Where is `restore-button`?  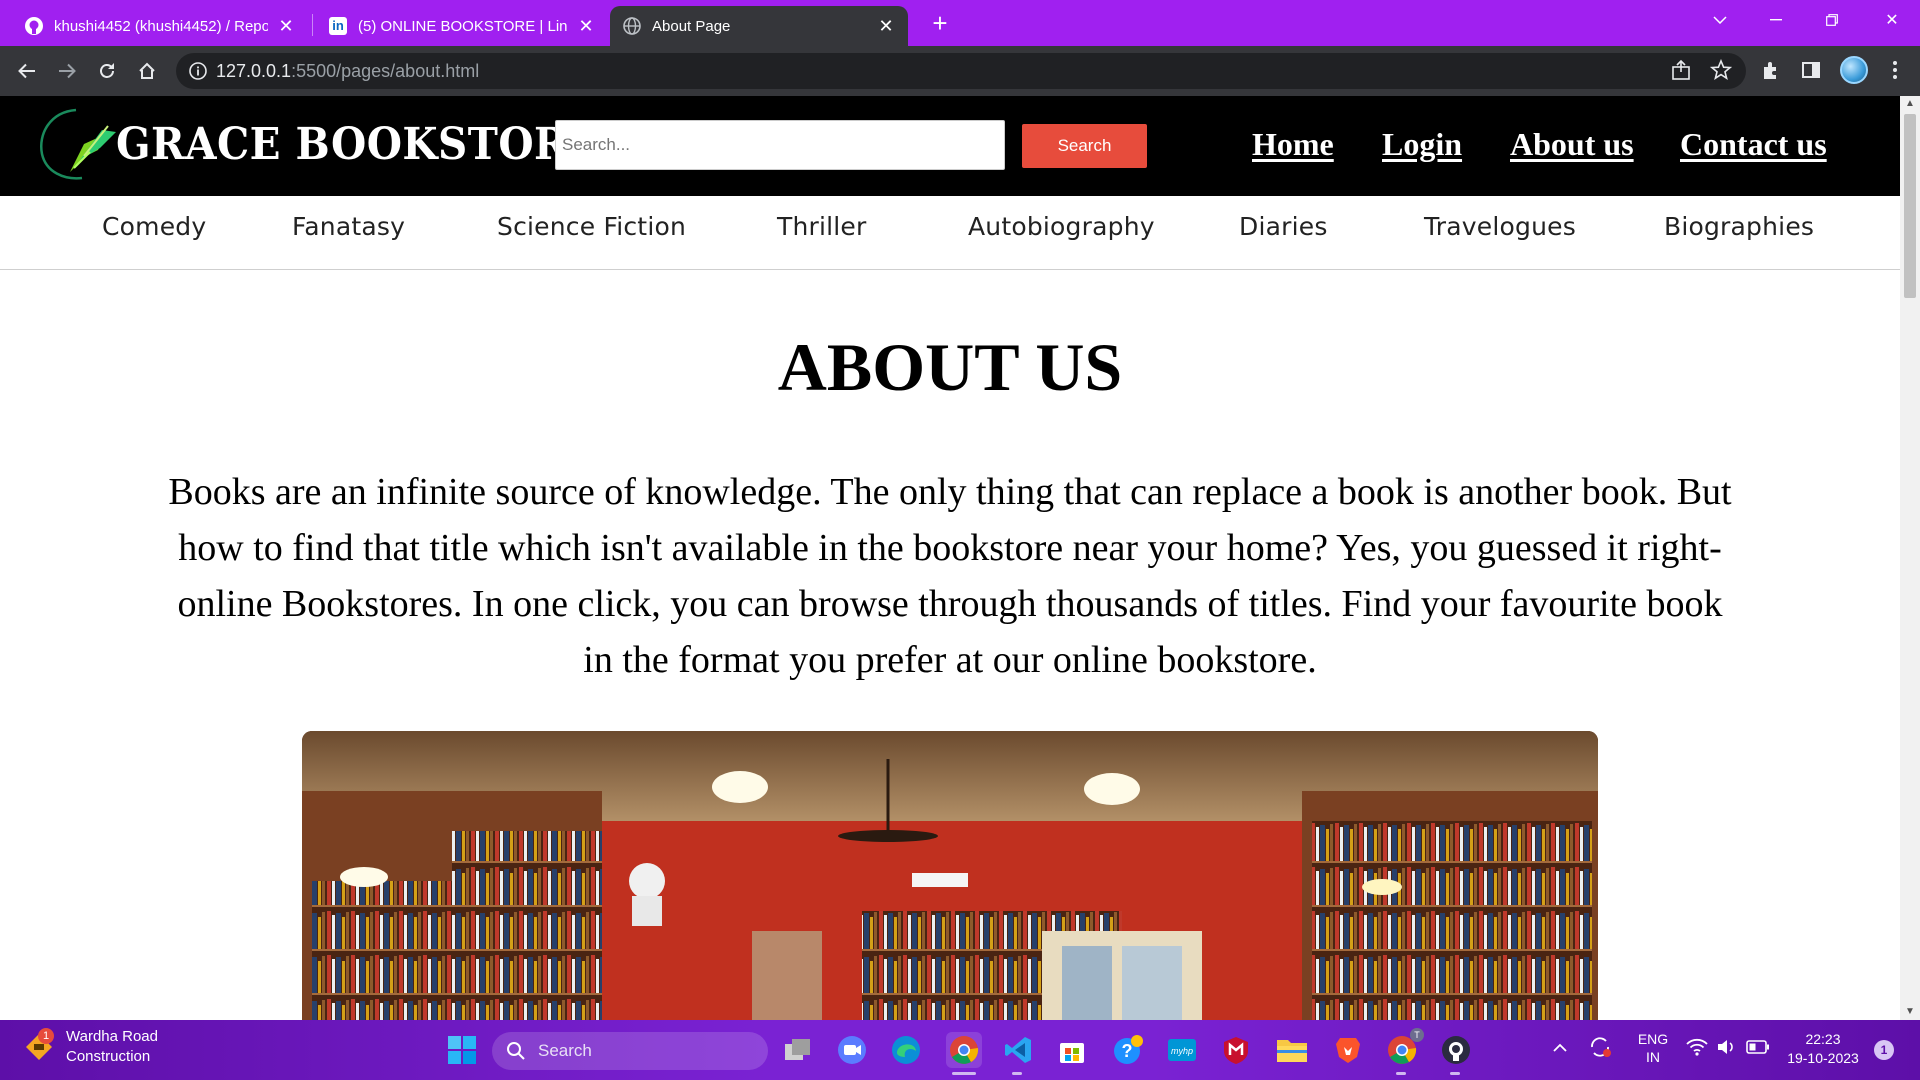 restore-button is located at coordinates (1832, 20).